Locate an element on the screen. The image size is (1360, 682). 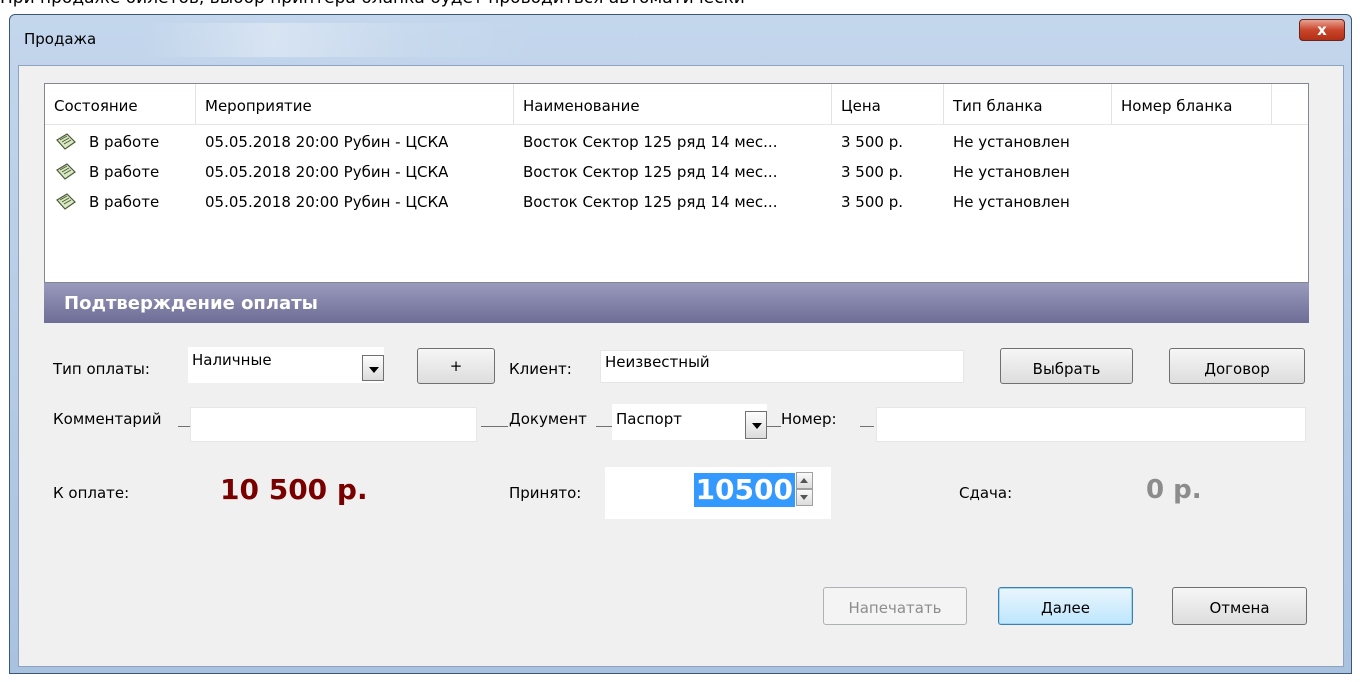
accepted-amount-value: 10500 is located at coordinates (744, 490).